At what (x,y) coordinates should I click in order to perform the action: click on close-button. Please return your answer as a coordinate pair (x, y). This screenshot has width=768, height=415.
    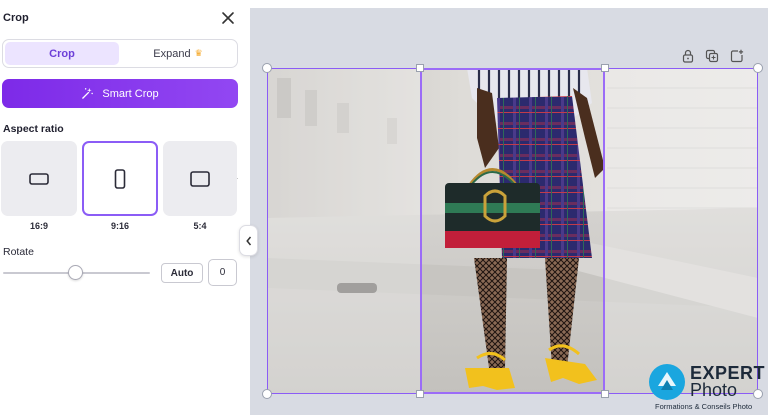
    Looking at the image, I should click on (228, 18).